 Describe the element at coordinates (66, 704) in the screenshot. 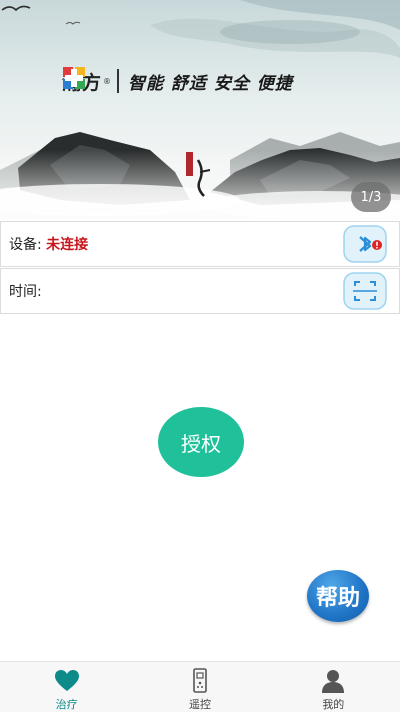

I see `tab-treatment-label: 治疗` at that location.